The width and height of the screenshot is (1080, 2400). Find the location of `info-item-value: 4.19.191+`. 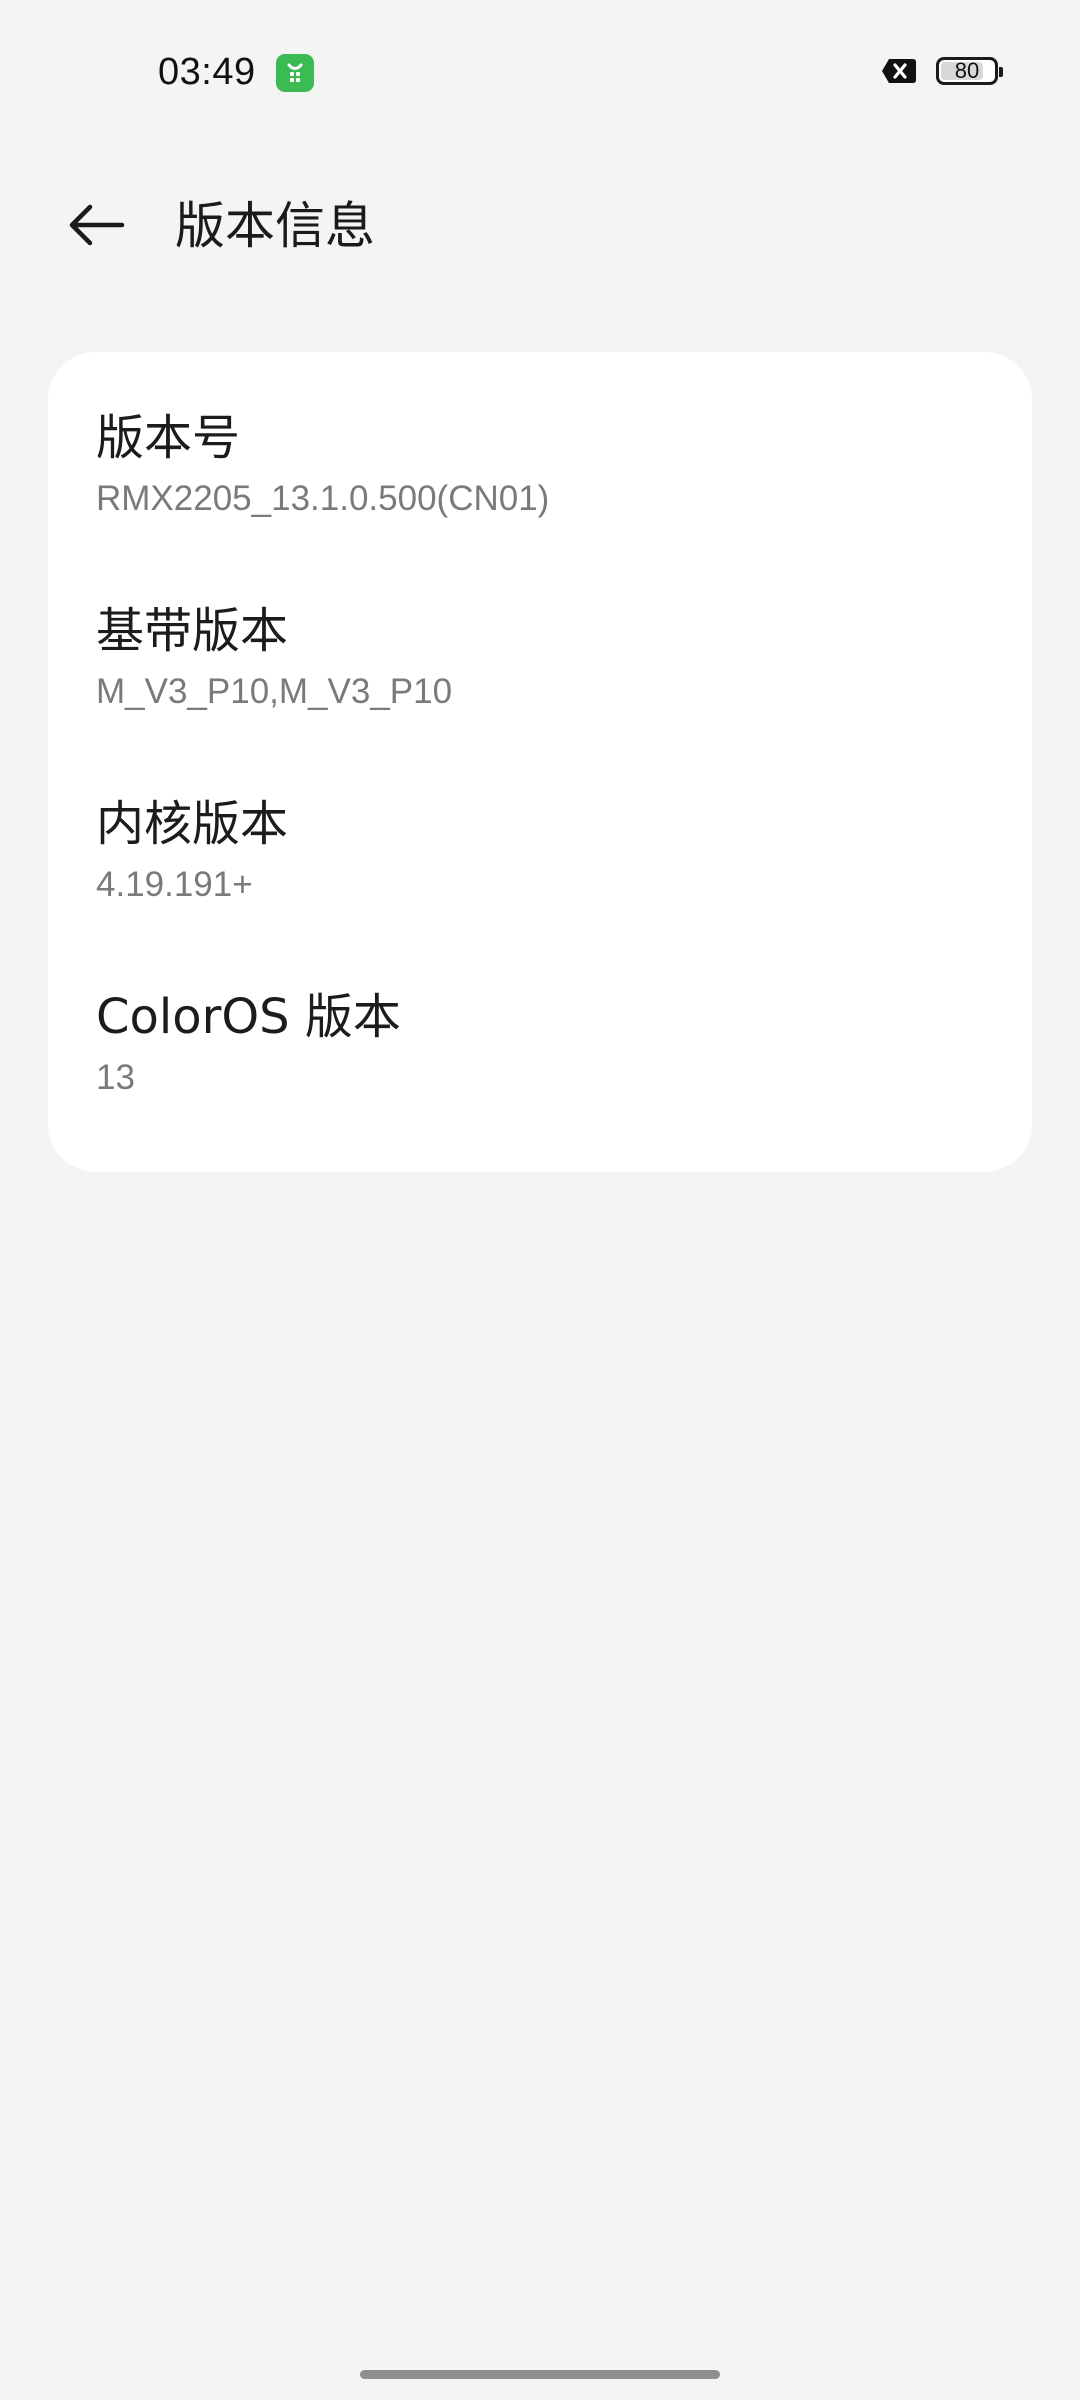

info-item-value: 4.19.191+ is located at coordinates (174, 884).